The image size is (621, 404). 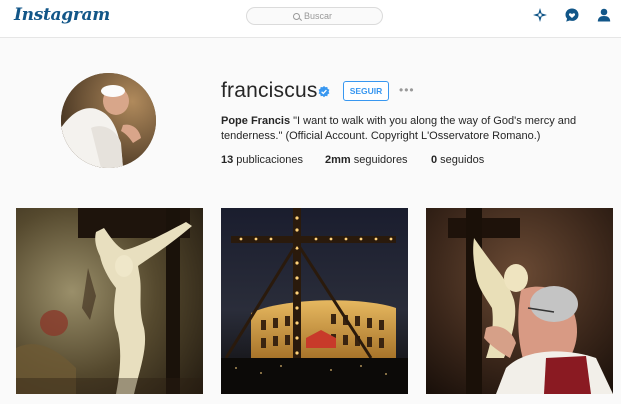 What do you see at coordinates (604, 15) in the screenshot?
I see `profile-icon` at bounding box center [604, 15].